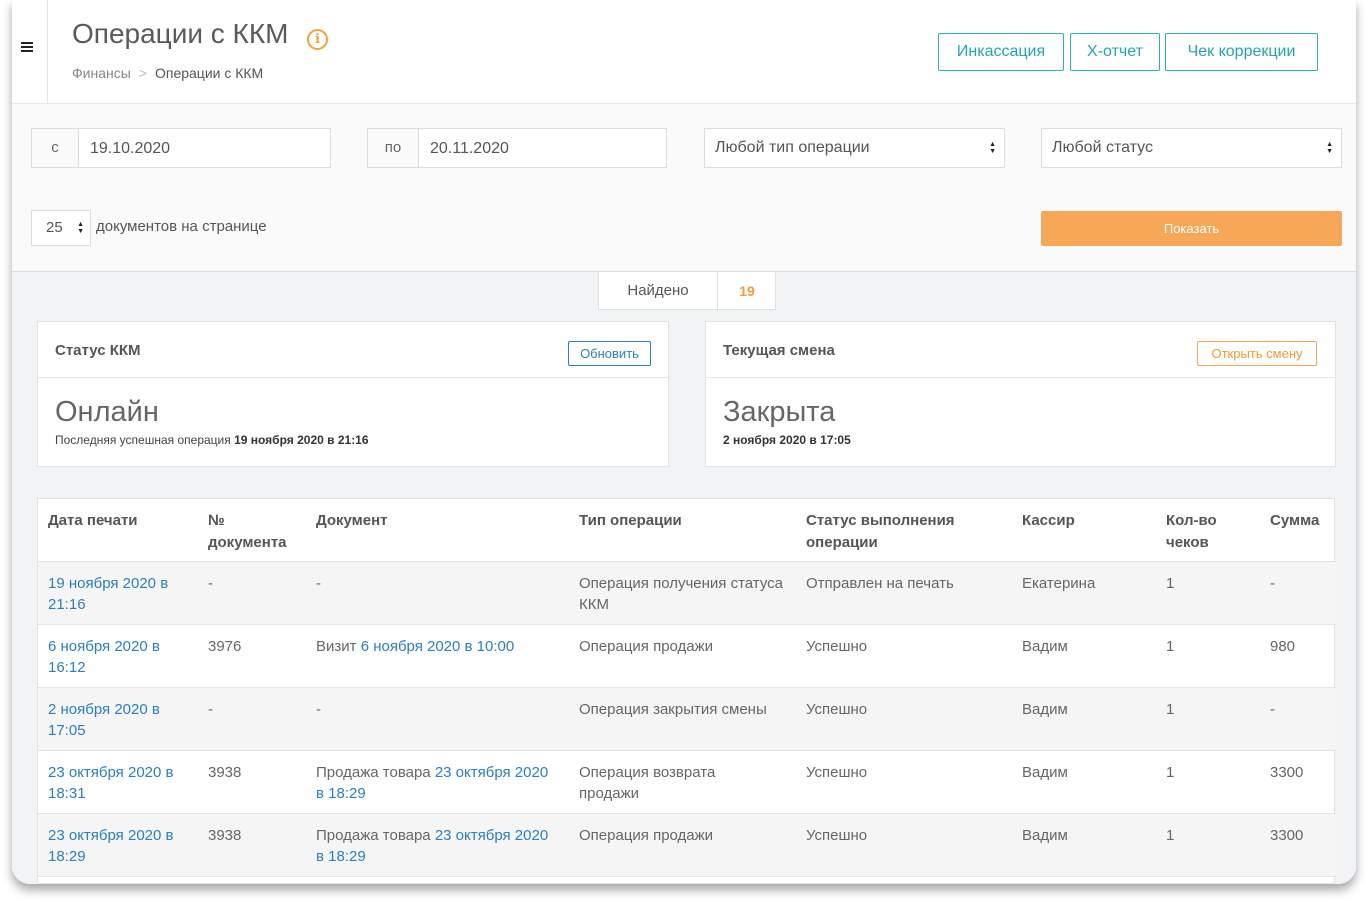  I want to click on col-sum: Сумма, so click(1300, 521).